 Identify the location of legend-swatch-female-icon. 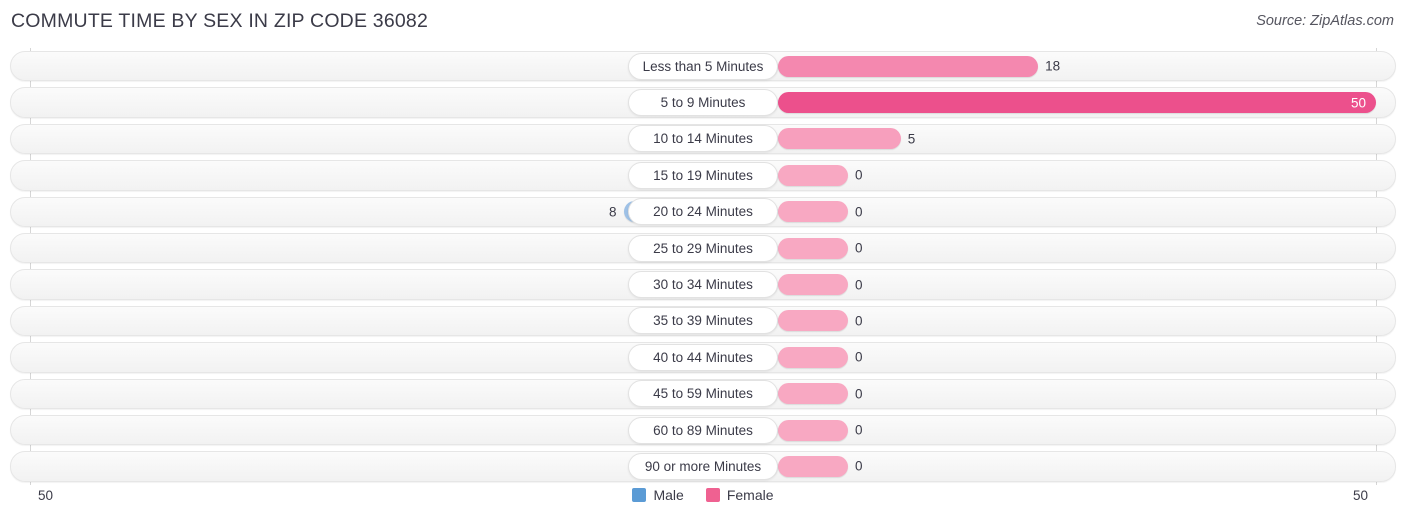
(712, 495).